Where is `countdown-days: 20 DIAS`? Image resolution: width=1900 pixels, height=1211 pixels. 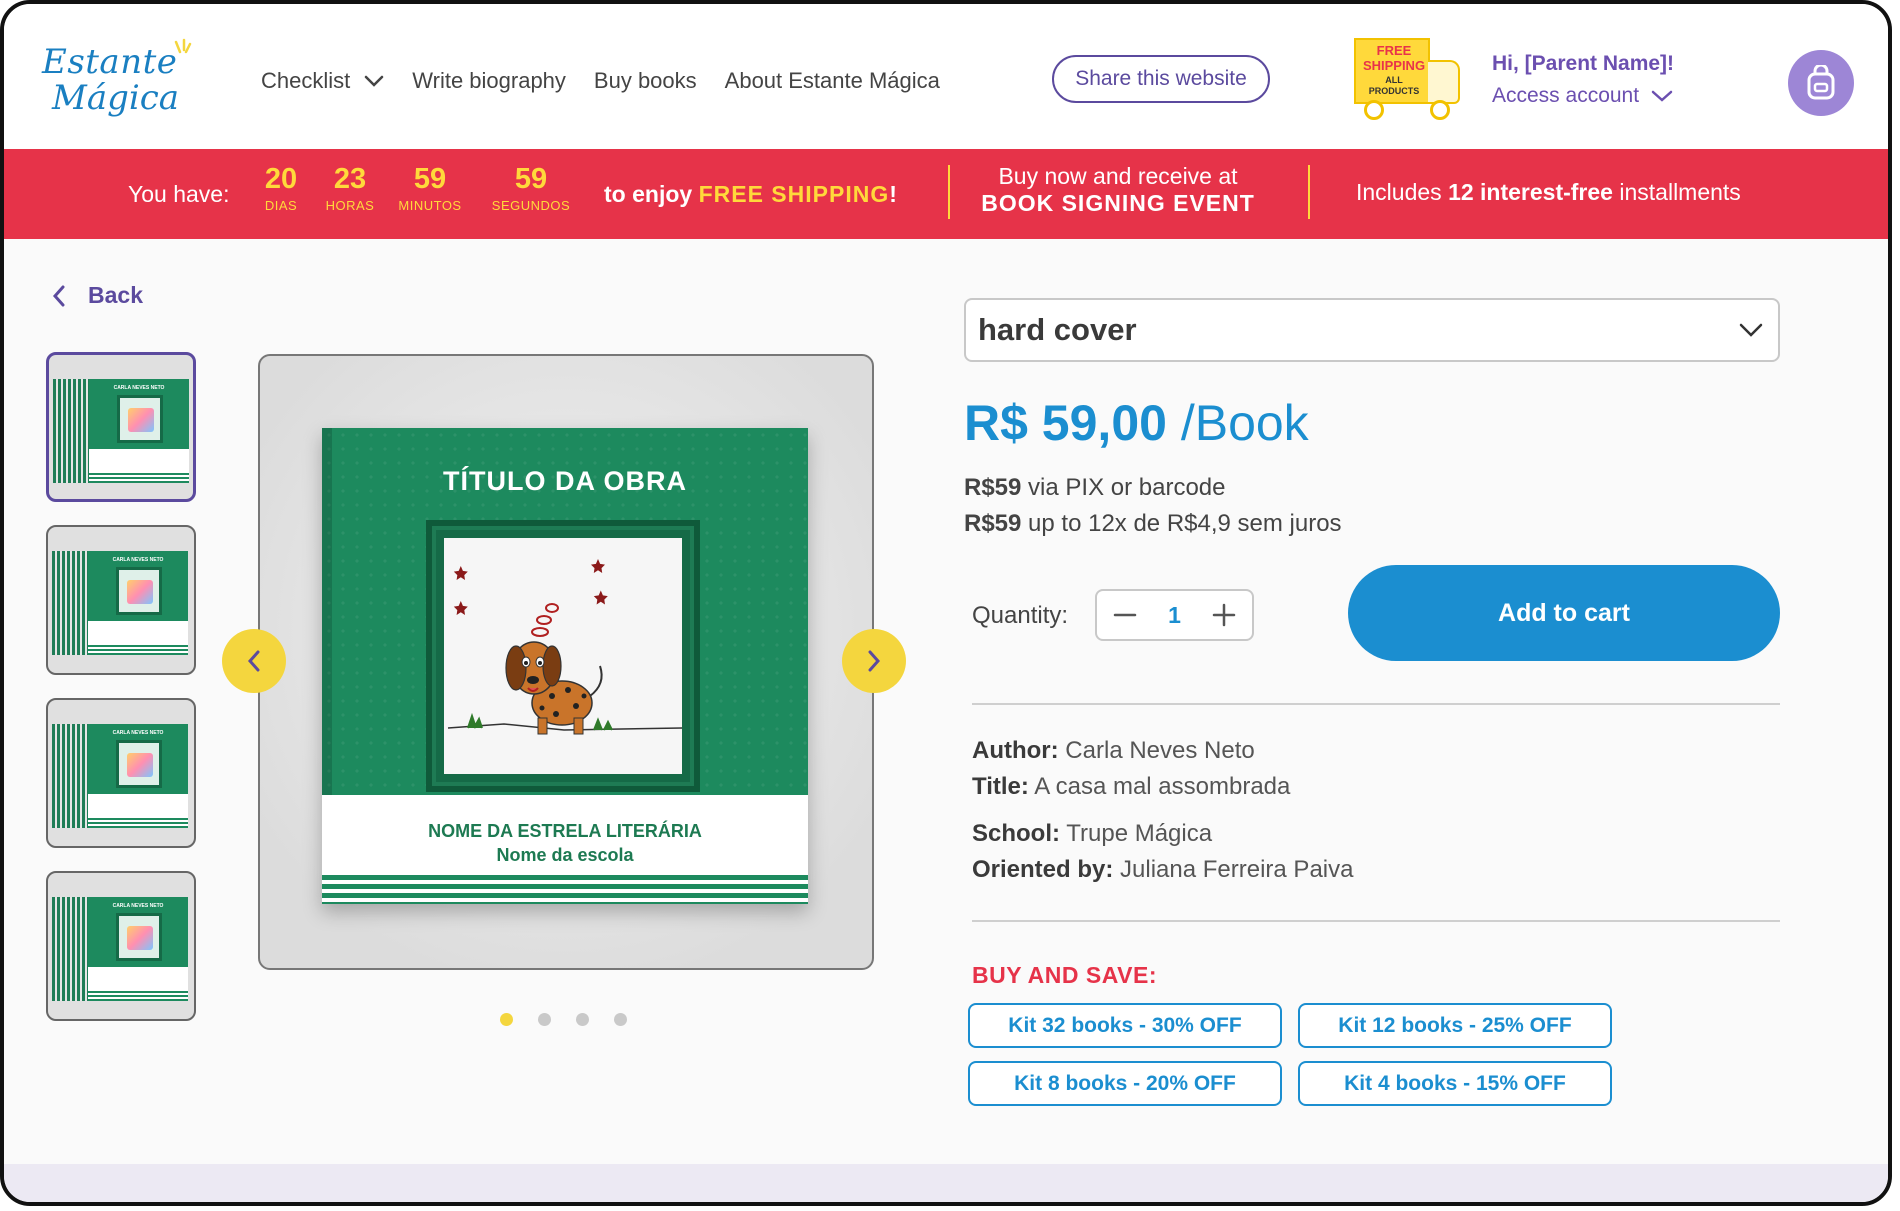 countdown-days: 20 DIAS is located at coordinates (281, 188).